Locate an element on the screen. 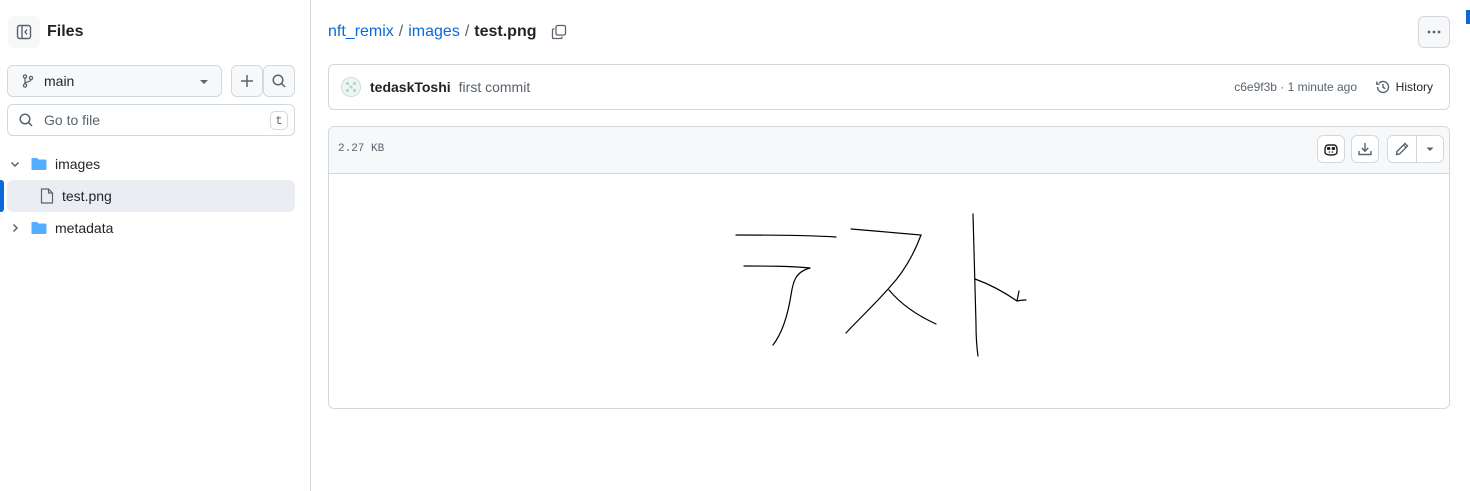 This screenshot has height=491, width=1470. tree-item-label: images is located at coordinates (78, 164).